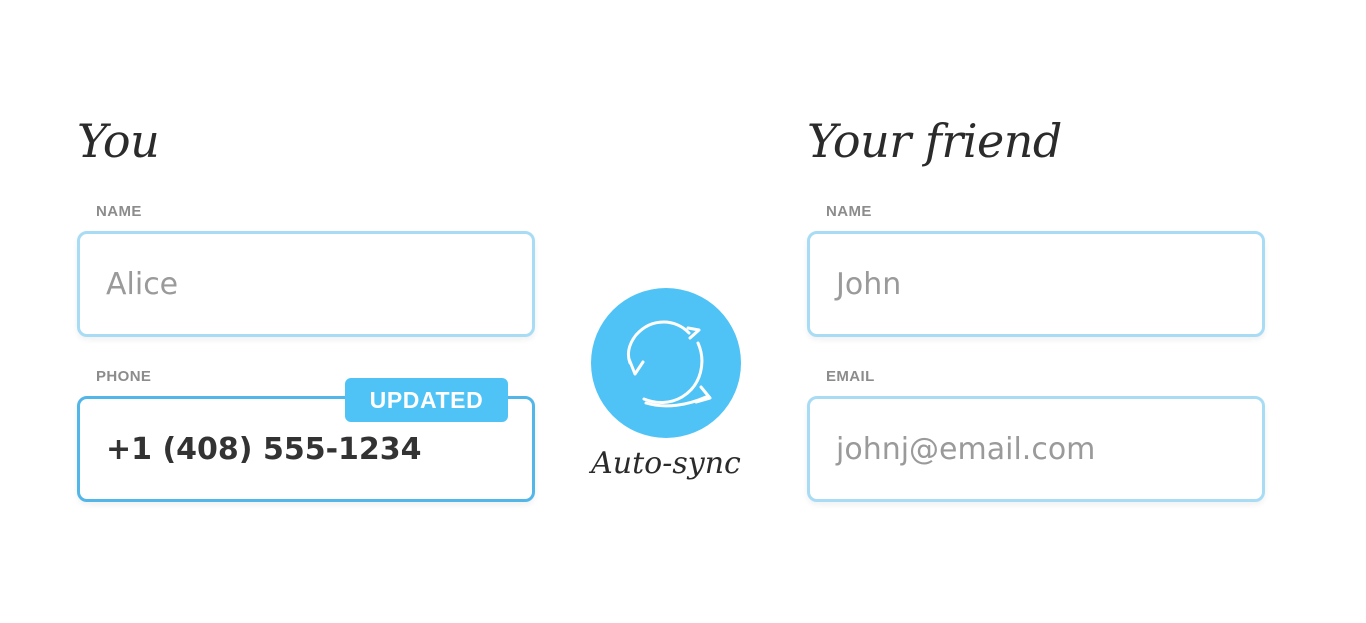  What do you see at coordinates (934, 141) in the screenshot?
I see `friend-heading: Your friend` at bounding box center [934, 141].